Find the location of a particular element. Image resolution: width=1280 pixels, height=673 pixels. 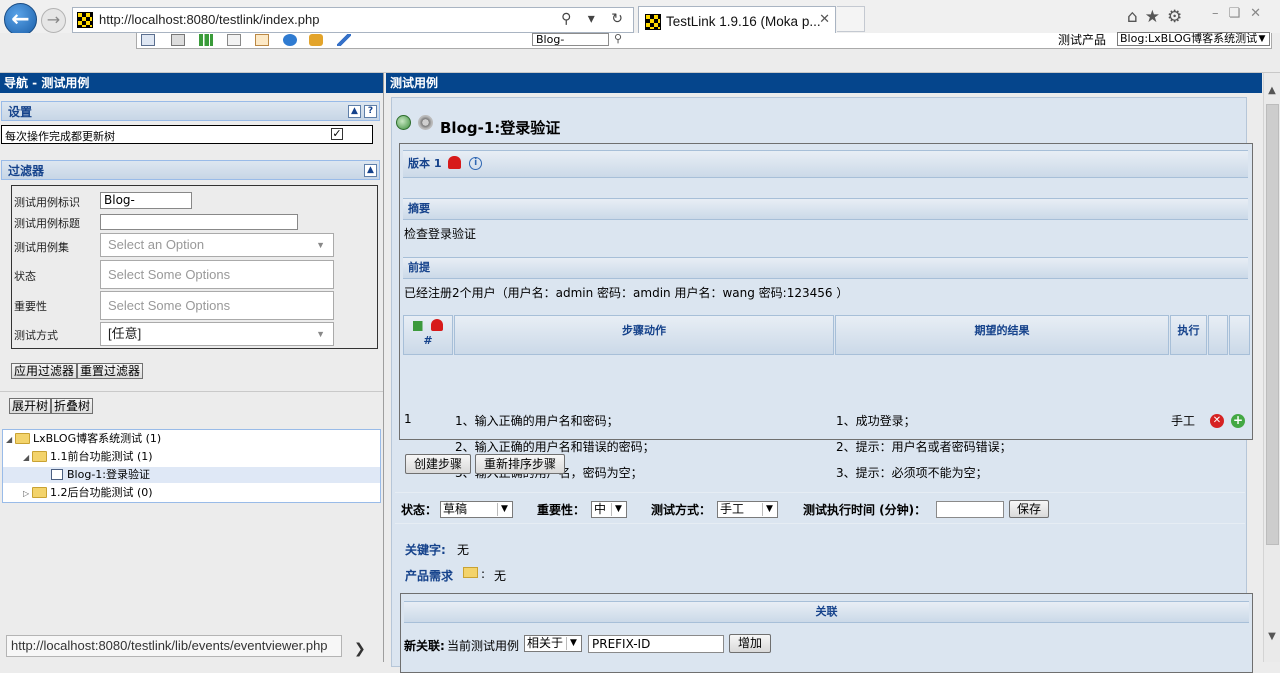

desktop-icon is located at coordinates (148, 40).